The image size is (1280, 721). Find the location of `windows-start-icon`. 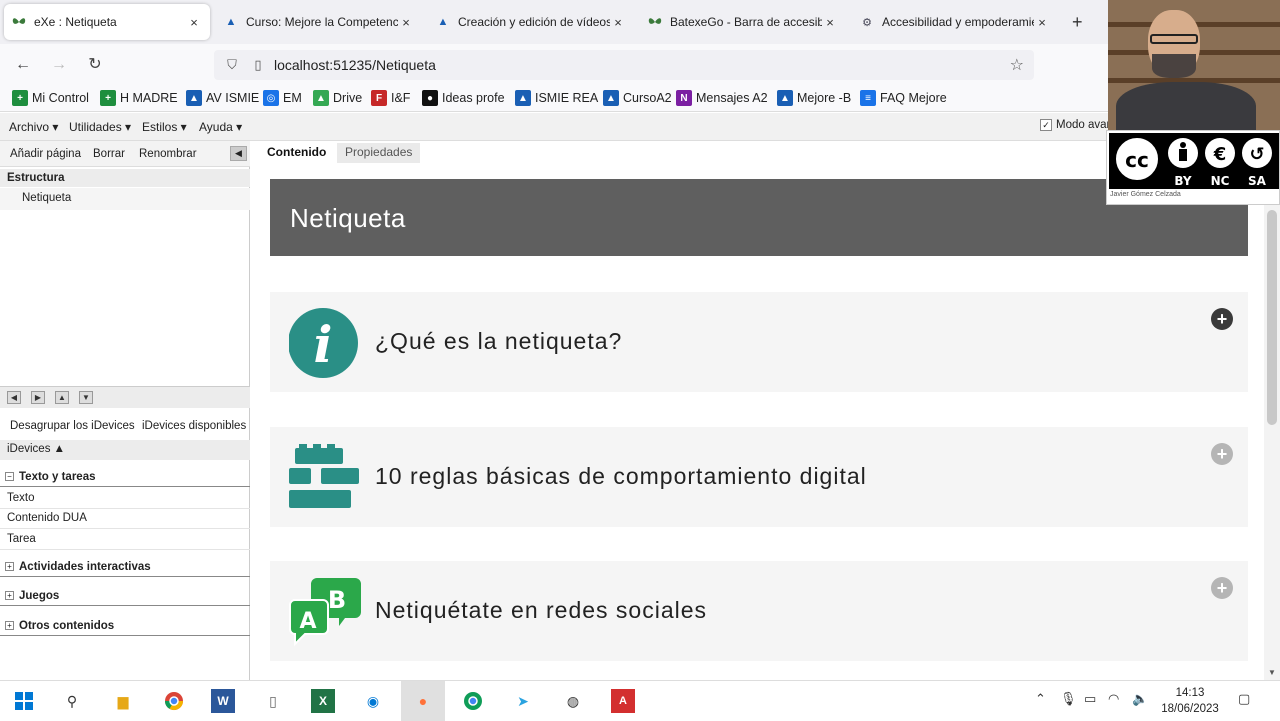

windows-start-icon is located at coordinates (24, 701).